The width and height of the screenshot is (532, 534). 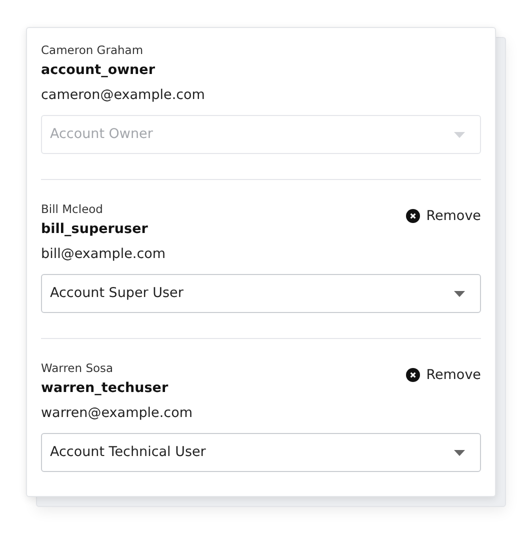 I want to click on member-username: warren_techuser, so click(x=105, y=388).